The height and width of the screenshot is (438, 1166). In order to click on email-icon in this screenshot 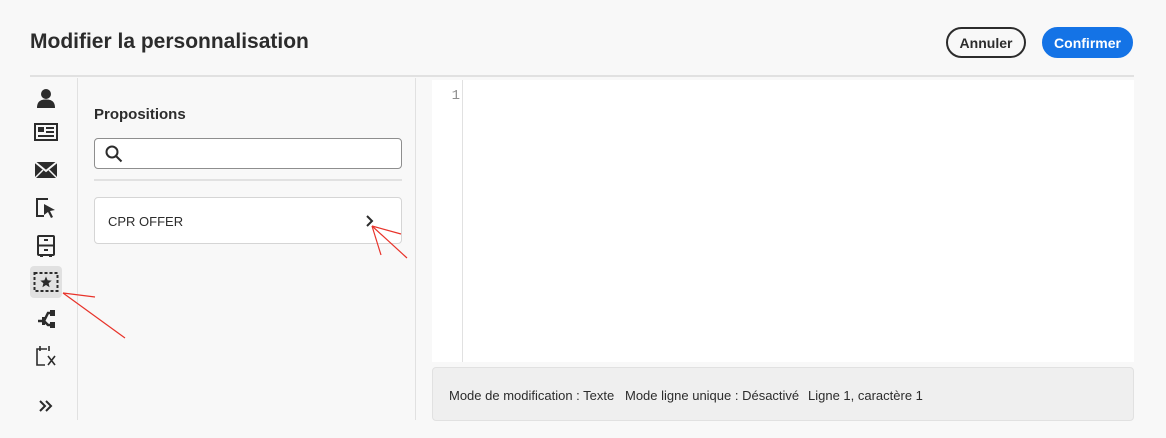, I will do `click(46, 170)`.